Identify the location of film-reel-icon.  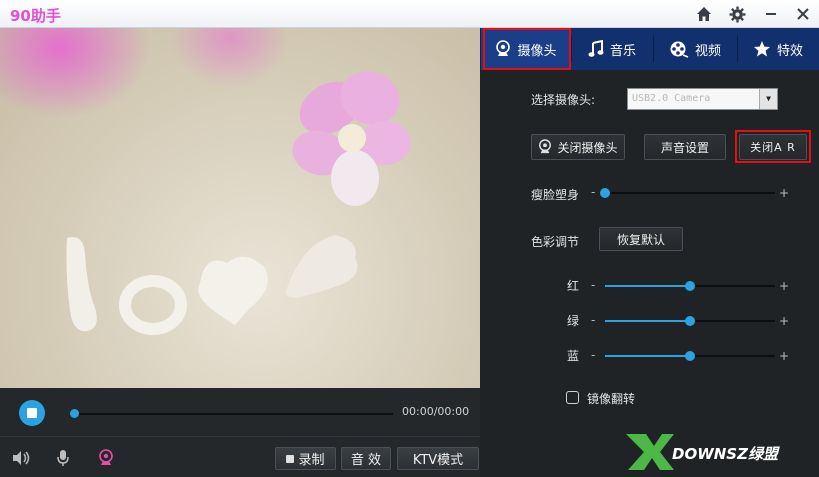
(679, 49).